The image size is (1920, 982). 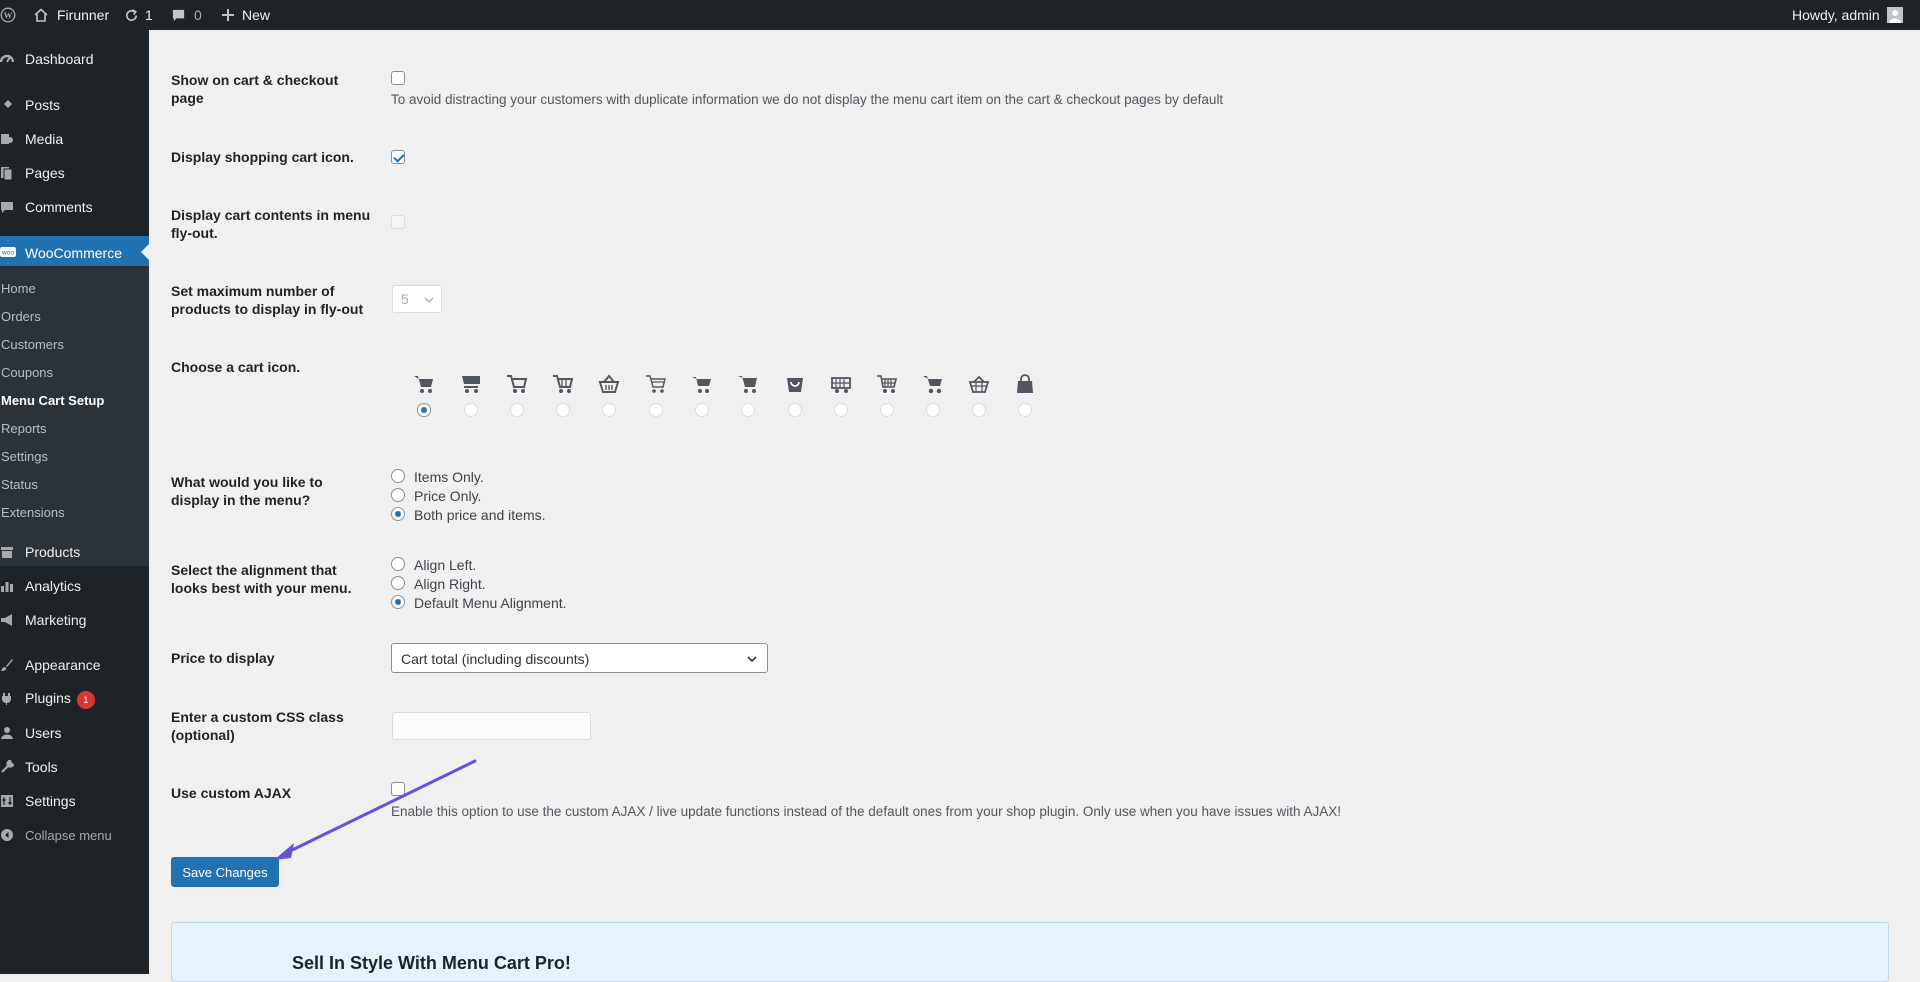 What do you see at coordinates (1030, 952) in the screenshot?
I see `promo-box: Sell In Style With Menu Cart Pro!` at bounding box center [1030, 952].